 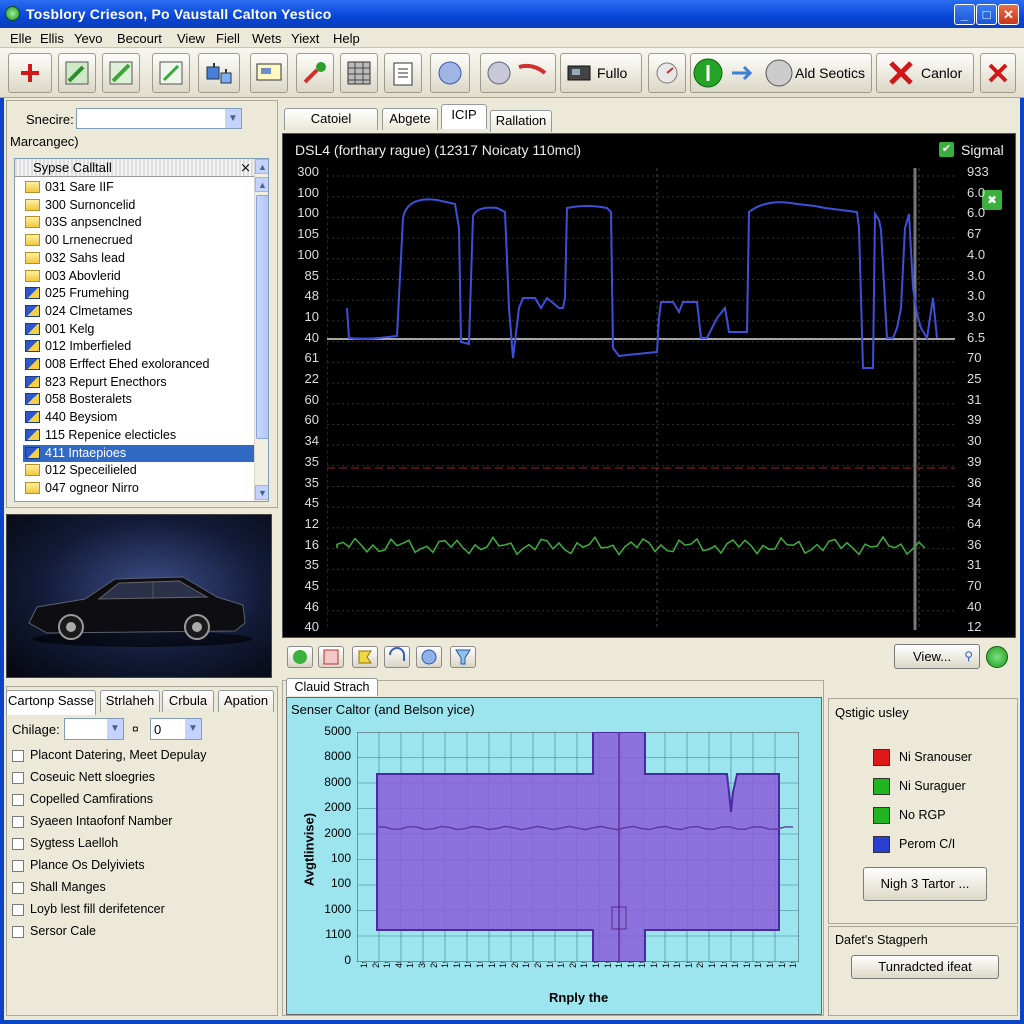 What do you see at coordinates (986, 14) in the screenshot?
I see `maximize-button: □` at bounding box center [986, 14].